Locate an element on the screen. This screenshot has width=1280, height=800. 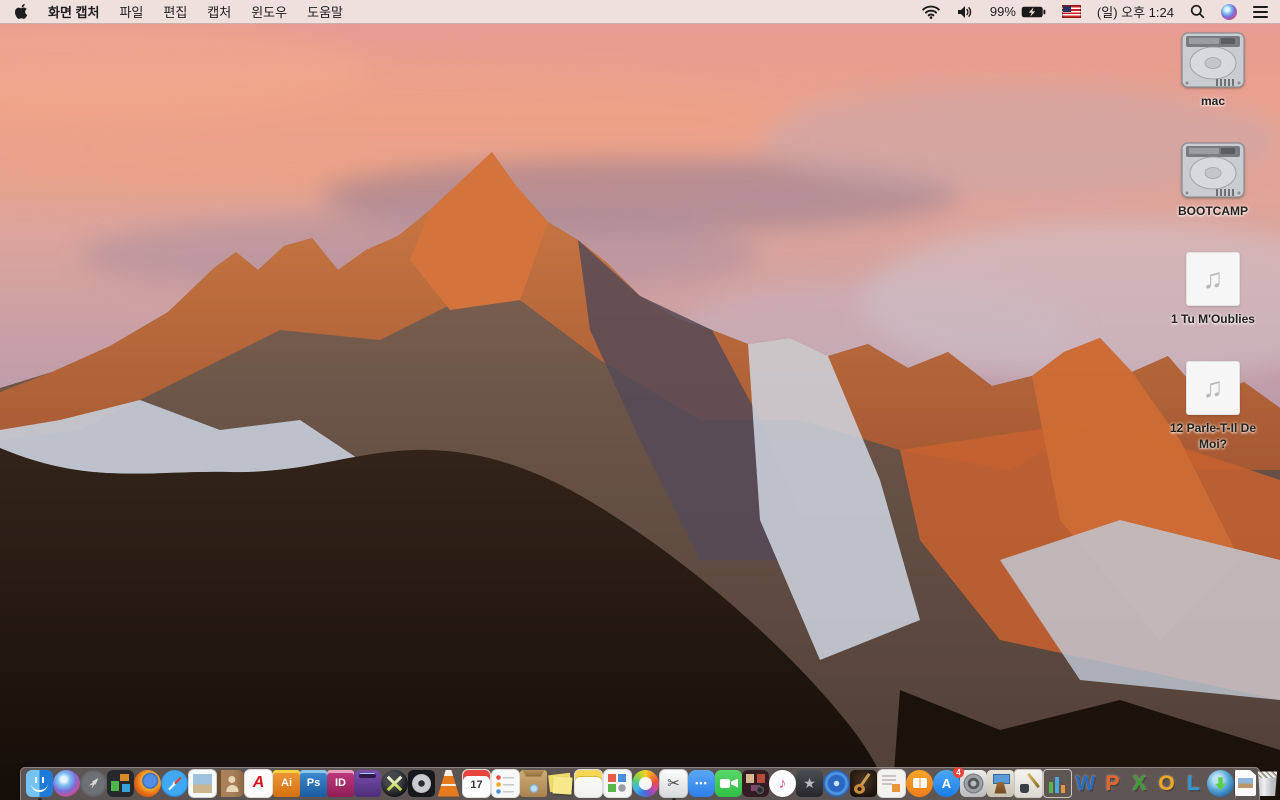
calendar-dock-icon: 17 is located at coordinates (476, 783).